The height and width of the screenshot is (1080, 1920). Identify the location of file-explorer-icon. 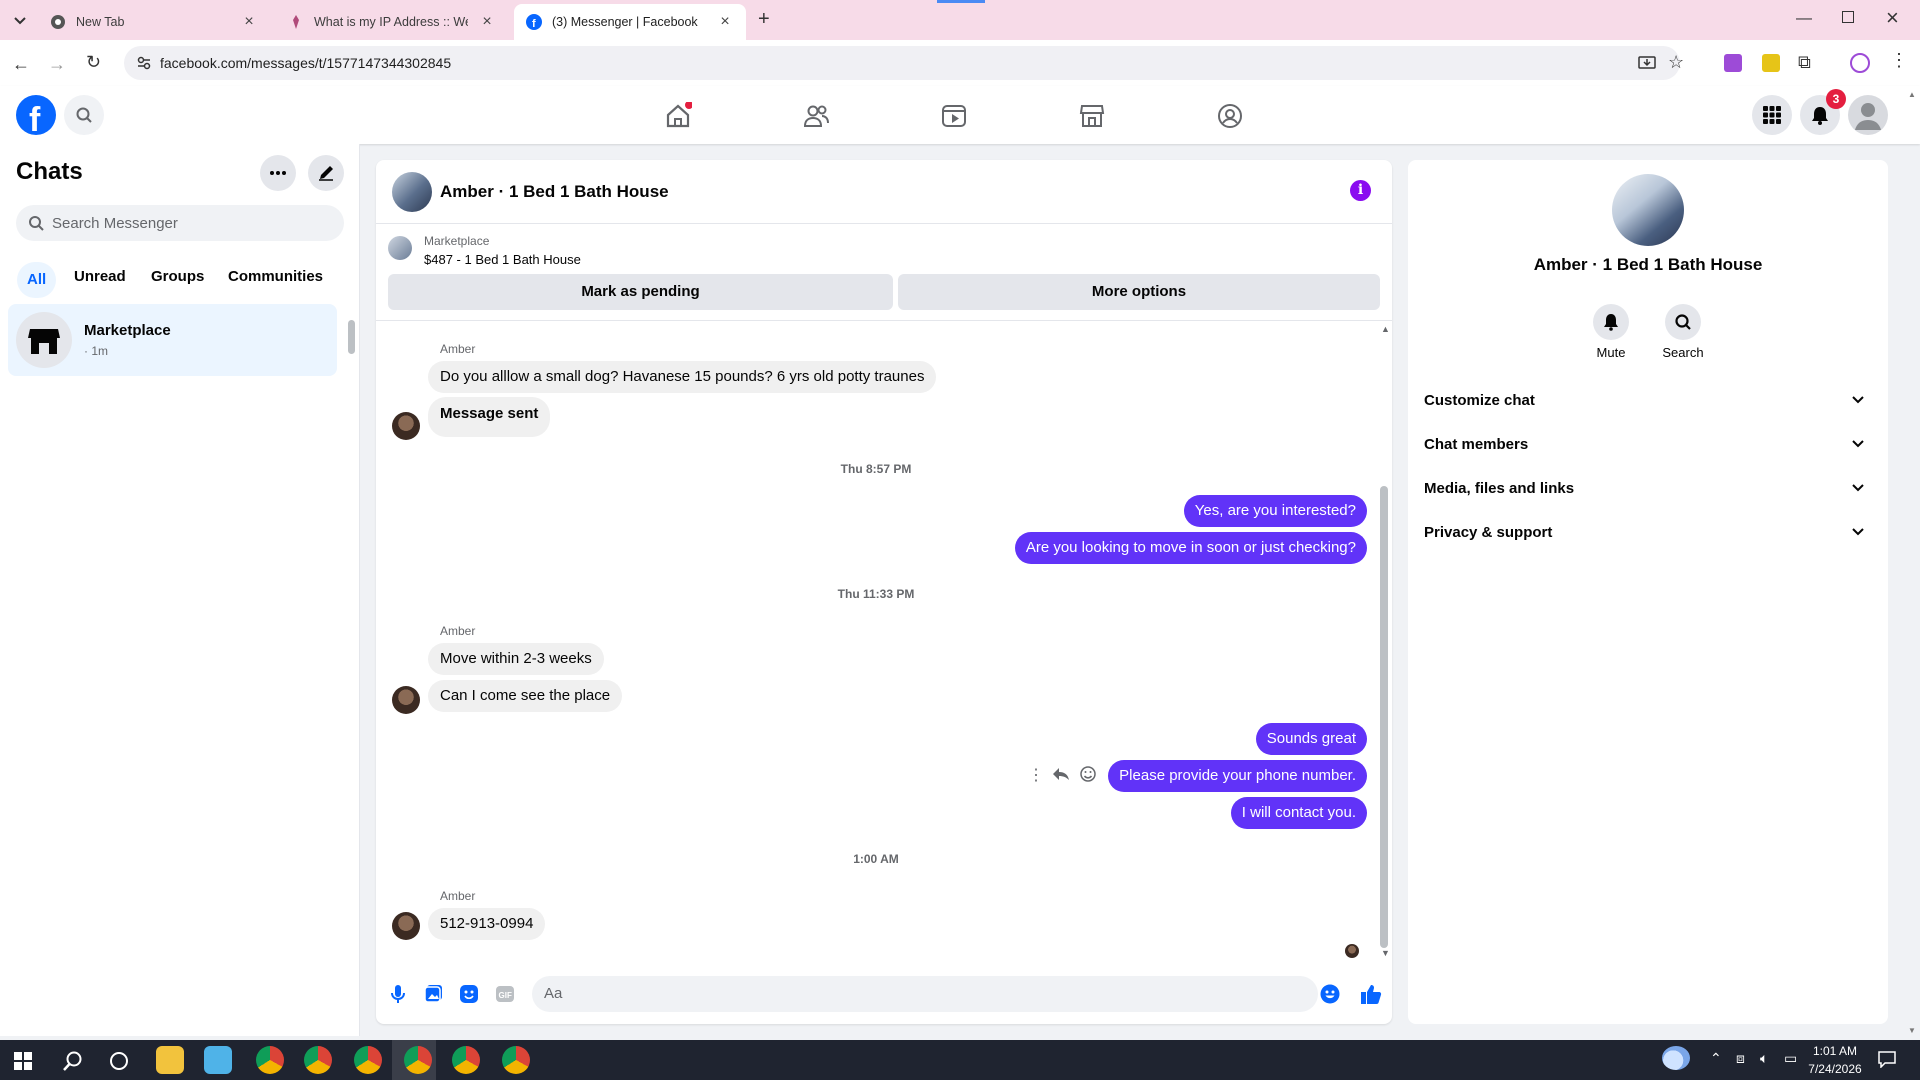
(170, 1060).